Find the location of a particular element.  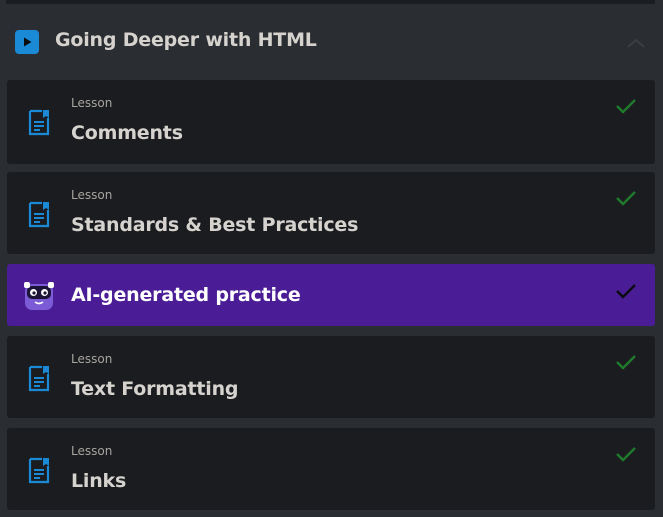

chevron-up-icon is located at coordinates (636, 43).